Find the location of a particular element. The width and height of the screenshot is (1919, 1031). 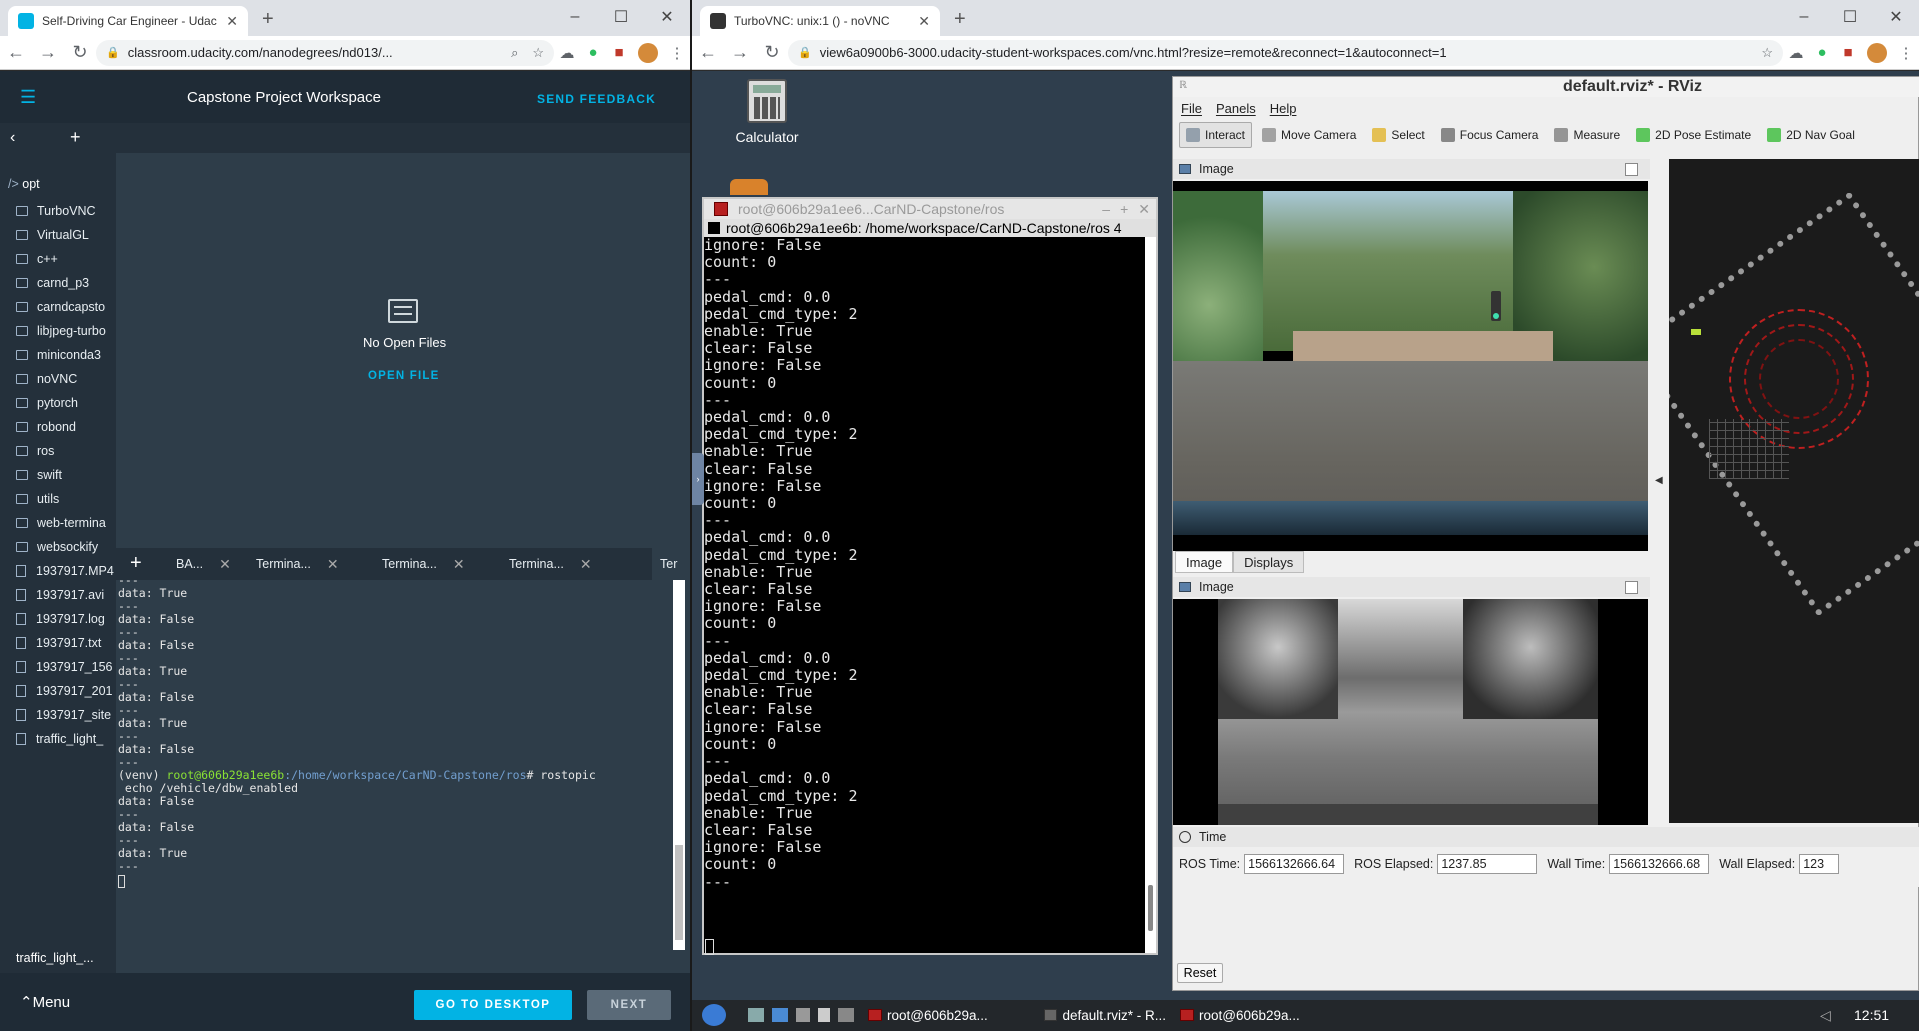

folder-item: TurboVNC is located at coordinates (56, 211).